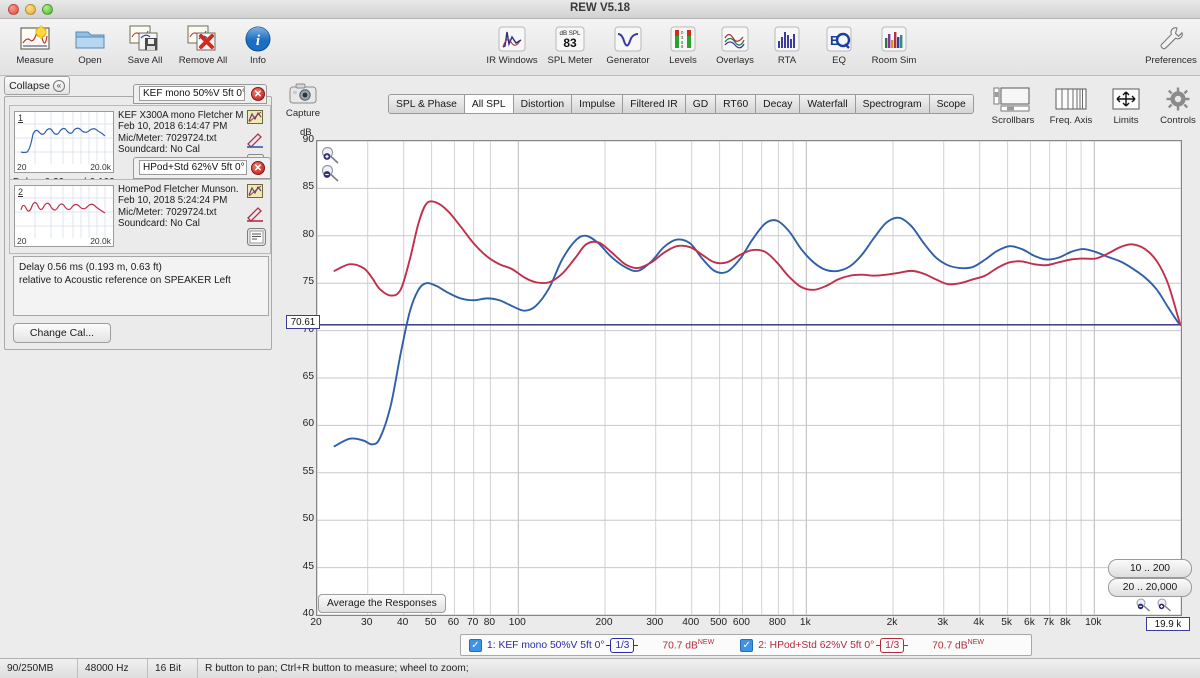 This screenshot has height=678, width=1200. Describe the element at coordinates (58, 85) in the screenshot. I see `chevron-double-left-icon: «` at that location.